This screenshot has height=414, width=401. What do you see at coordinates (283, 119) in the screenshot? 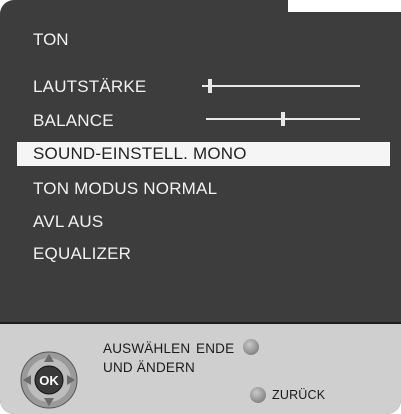
I see `balance-slider-thumb` at bounding box center [283, 119].